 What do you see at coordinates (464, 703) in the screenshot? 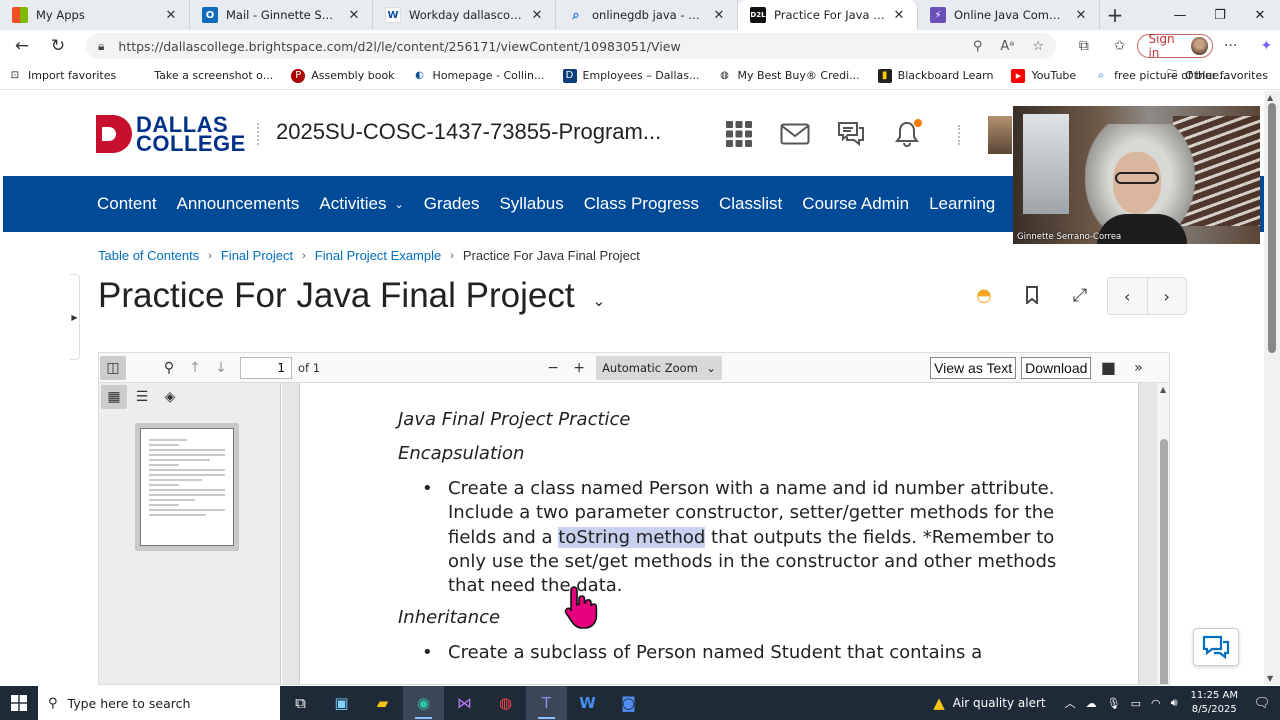
I see `visual-studio-icon: ⋈` at bounding box center [464, 703].